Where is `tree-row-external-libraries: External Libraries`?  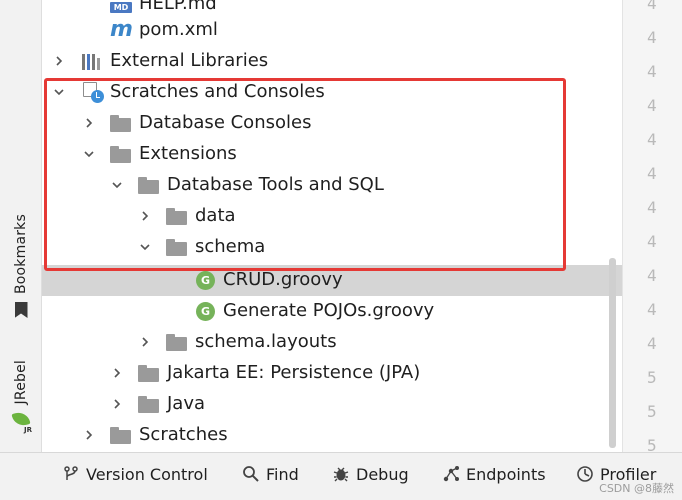 tree-row-external-libraries: External Libraries is located at coordinates (332, 61).